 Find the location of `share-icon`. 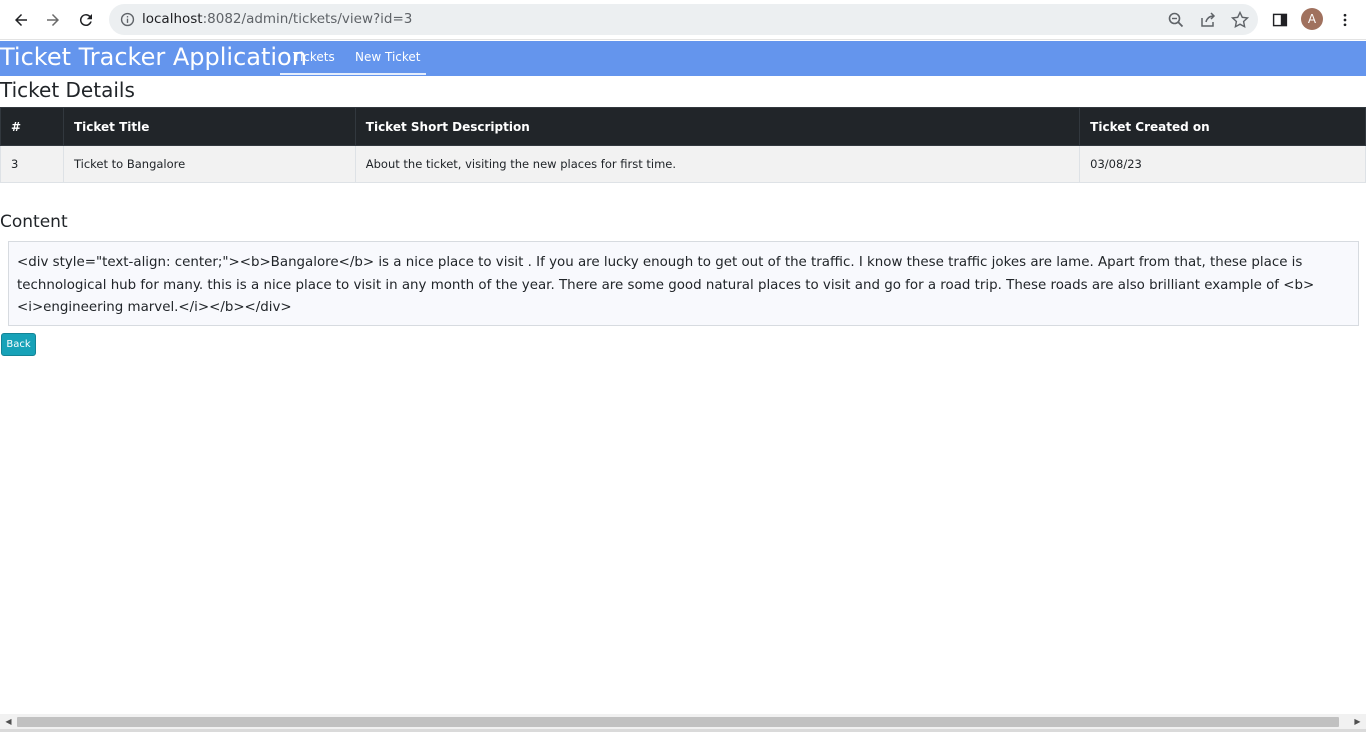

share-icon is located at coordinates (1208, 20).